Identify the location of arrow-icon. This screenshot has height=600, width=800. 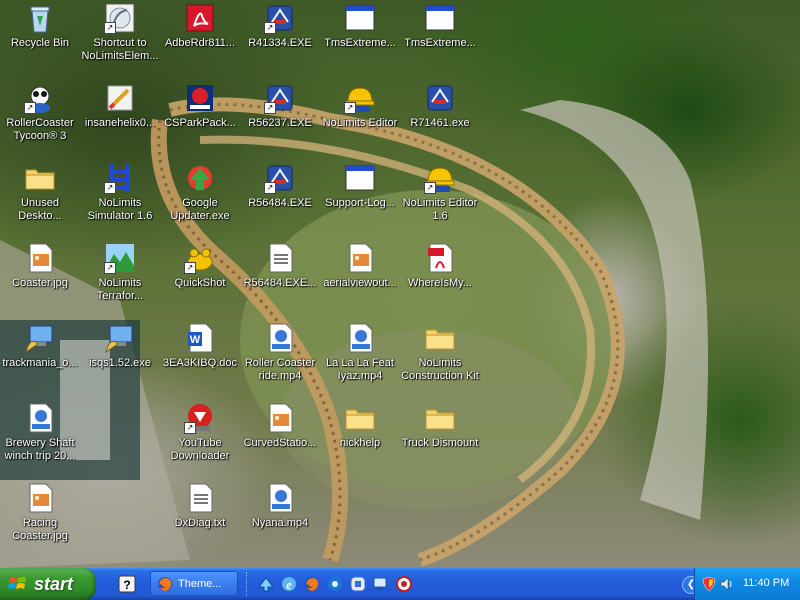
(266, 584).